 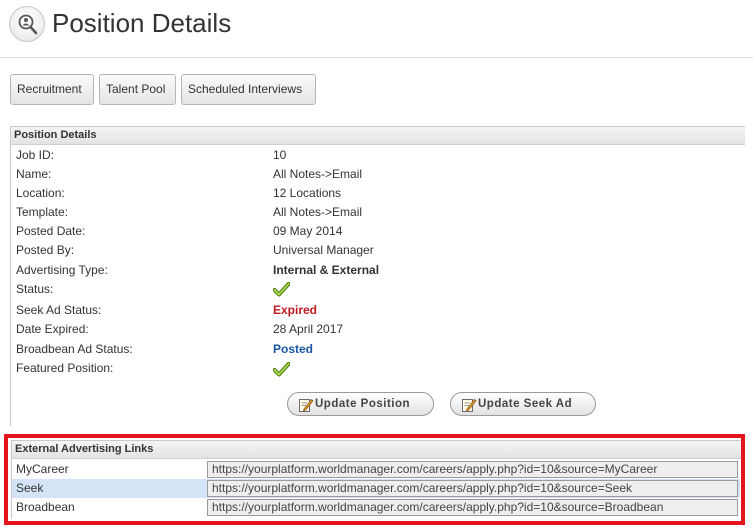 I want to click on posted-date-label: Posted Date:, so click(x=51, y=231).